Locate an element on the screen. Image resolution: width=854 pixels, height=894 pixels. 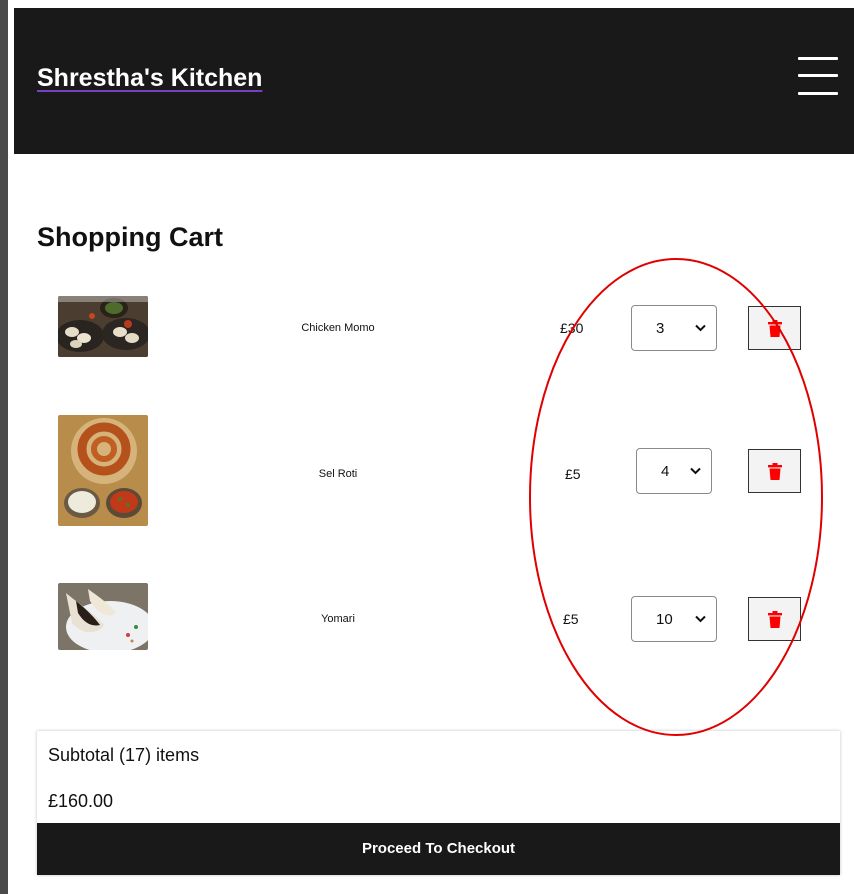
item-name: Sel Roti is located at coordinates (338, 474).